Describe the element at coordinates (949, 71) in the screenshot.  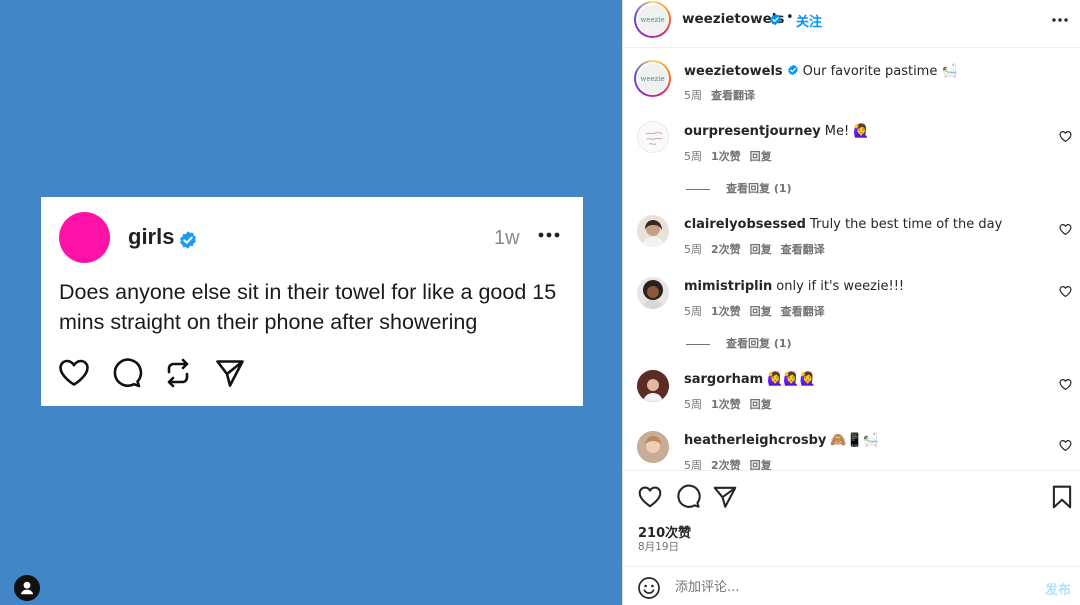
I see `bath-emoji: 🛀` at that location.